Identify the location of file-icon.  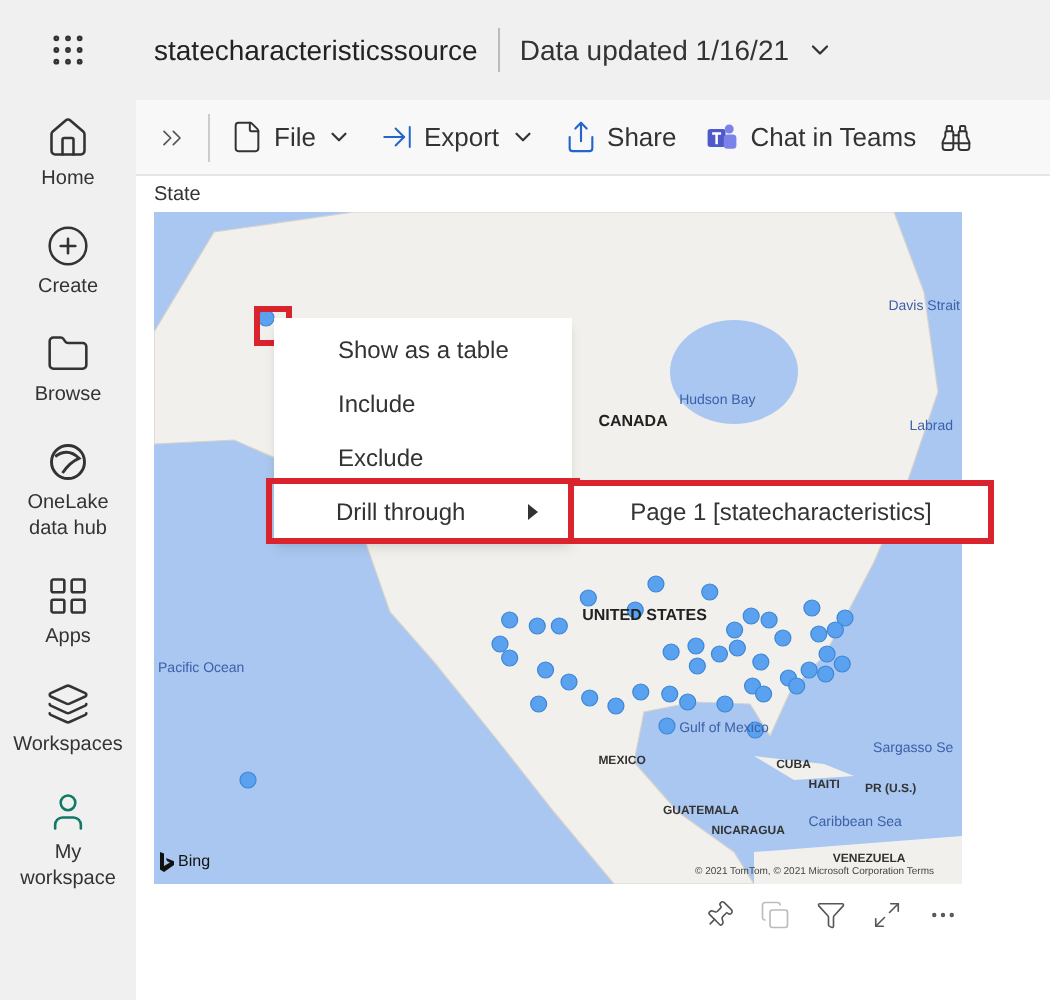
(247, 137).